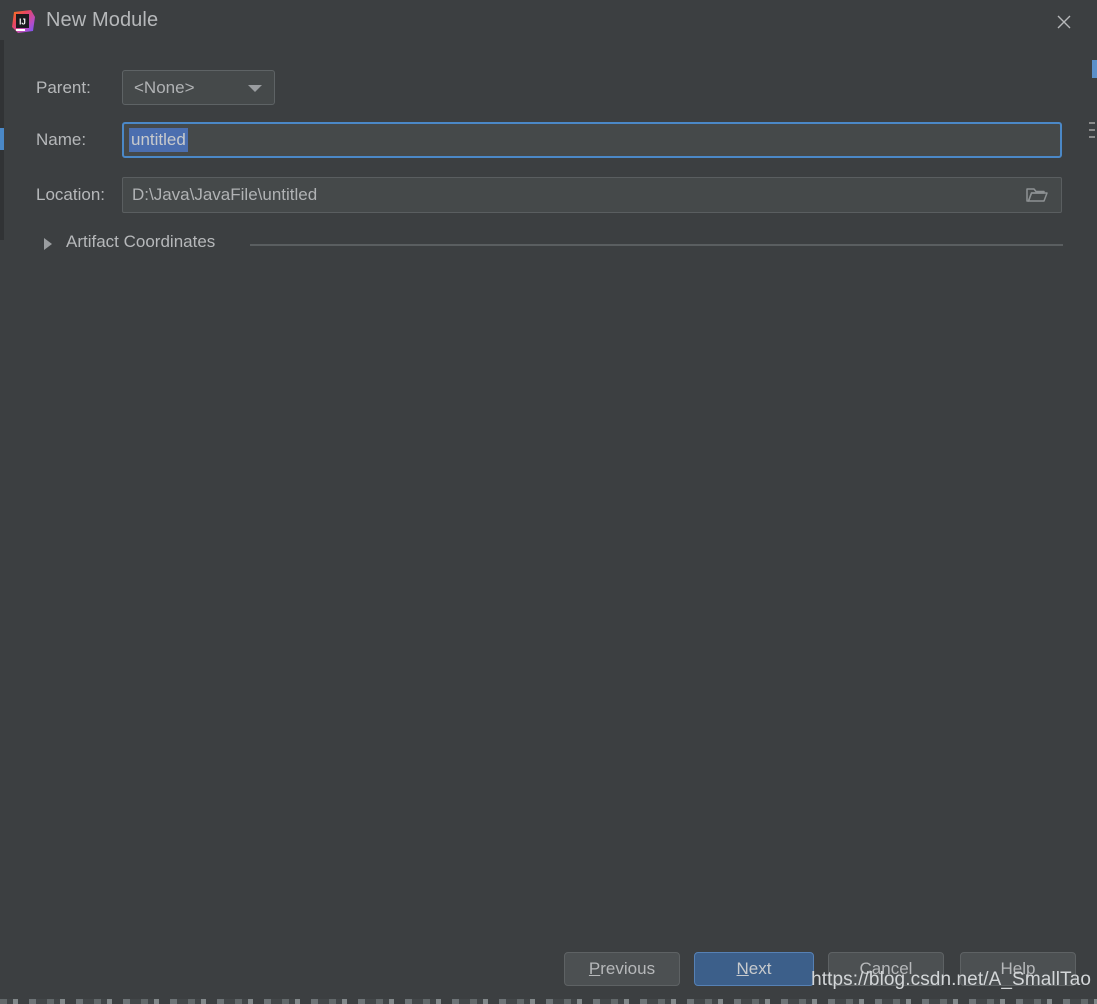  What do you see at coordinates (63, 87) in the screenshot?
I see `parent-label: Parent:` at bounding box center [63, 87].